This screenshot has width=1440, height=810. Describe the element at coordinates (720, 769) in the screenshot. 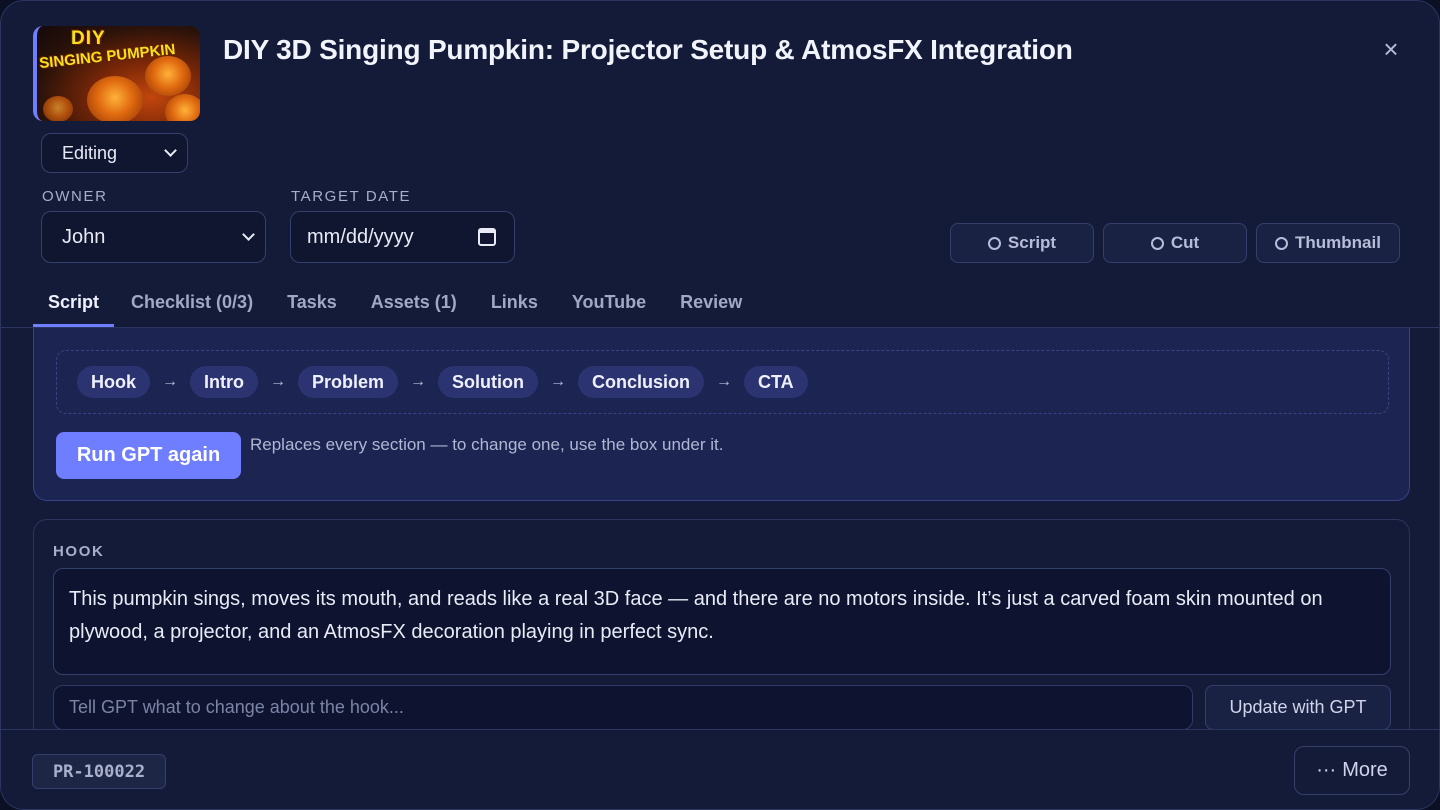

I see `modal-footer: PR-100022 ··· More` at that location.